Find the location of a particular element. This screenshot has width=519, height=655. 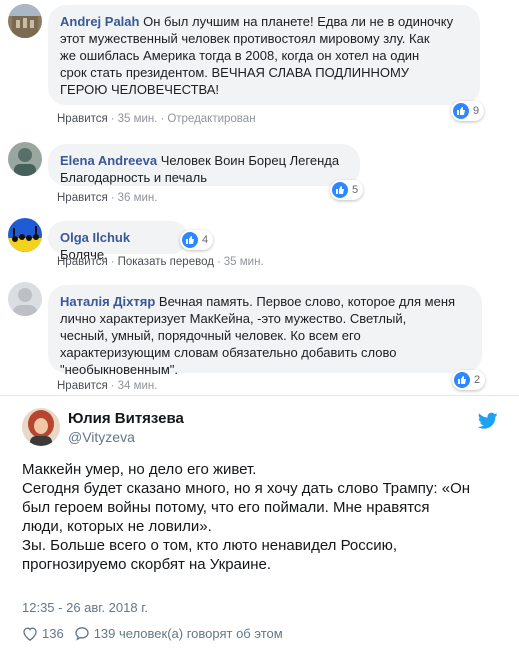

like-count: 136 is located at coordinates (53, 633).